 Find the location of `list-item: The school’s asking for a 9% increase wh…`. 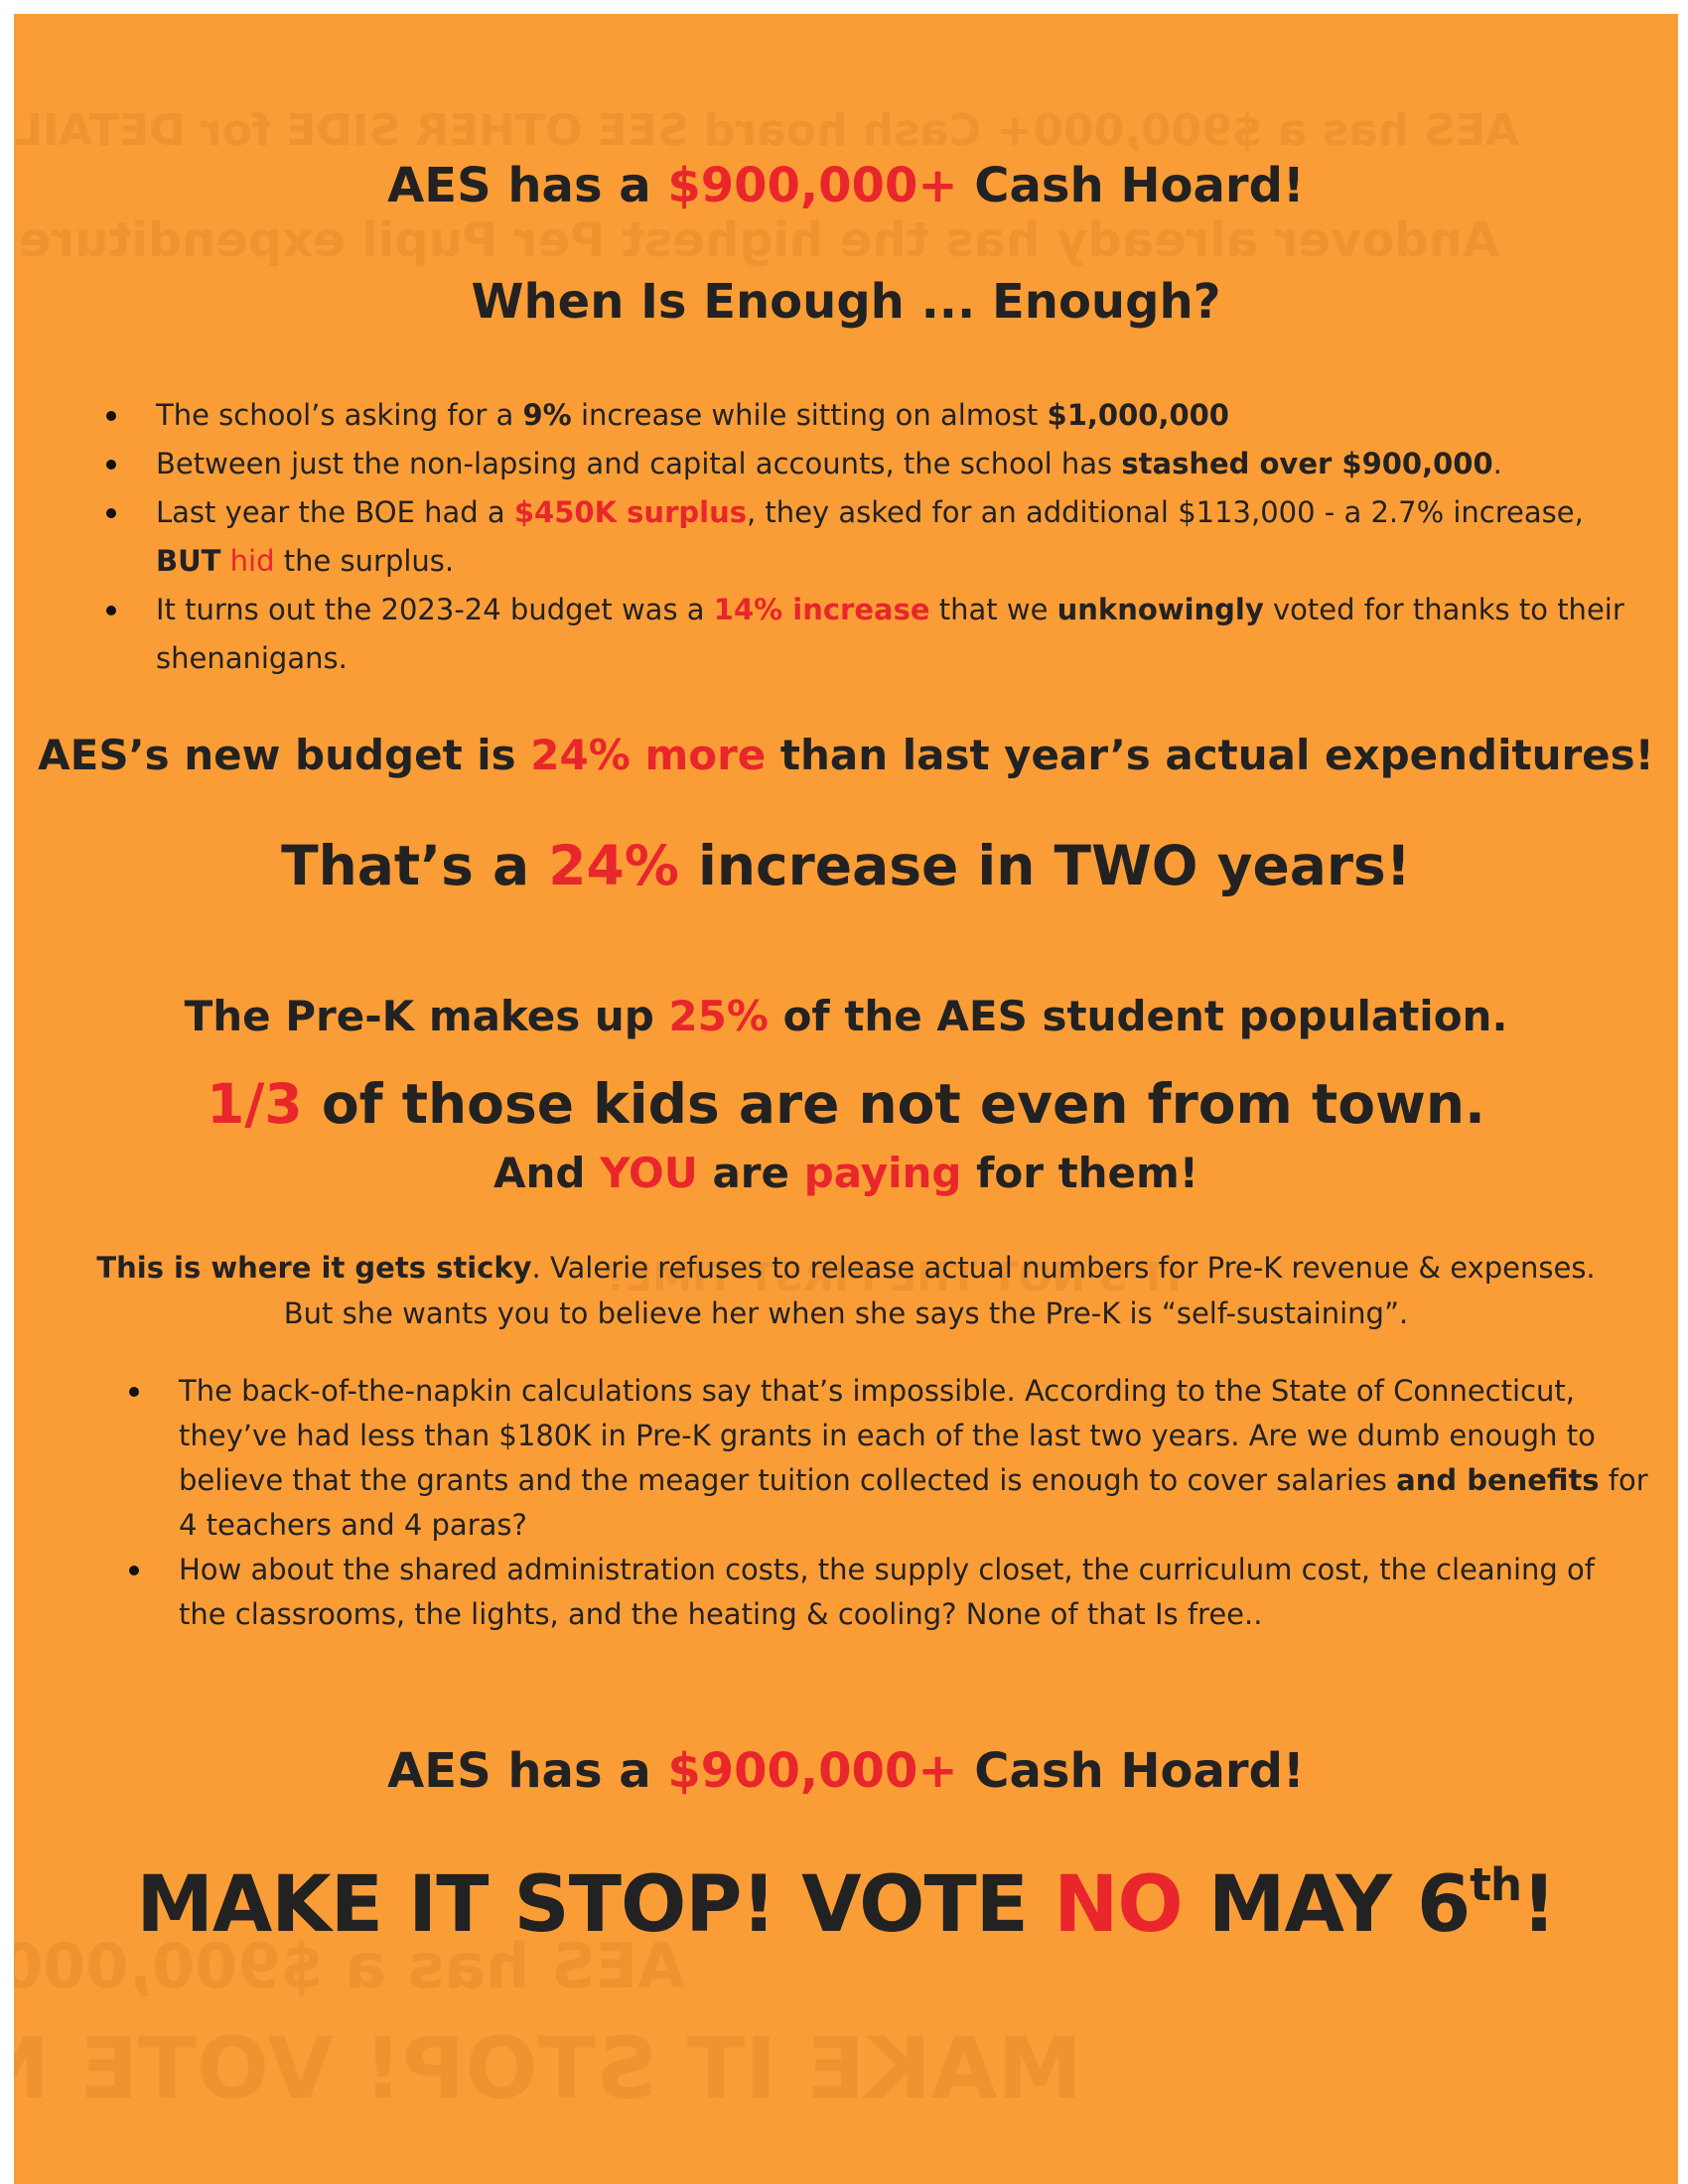

list-item: The school’s asking for a 9% increase wh… is located at coordinates (865, 415).